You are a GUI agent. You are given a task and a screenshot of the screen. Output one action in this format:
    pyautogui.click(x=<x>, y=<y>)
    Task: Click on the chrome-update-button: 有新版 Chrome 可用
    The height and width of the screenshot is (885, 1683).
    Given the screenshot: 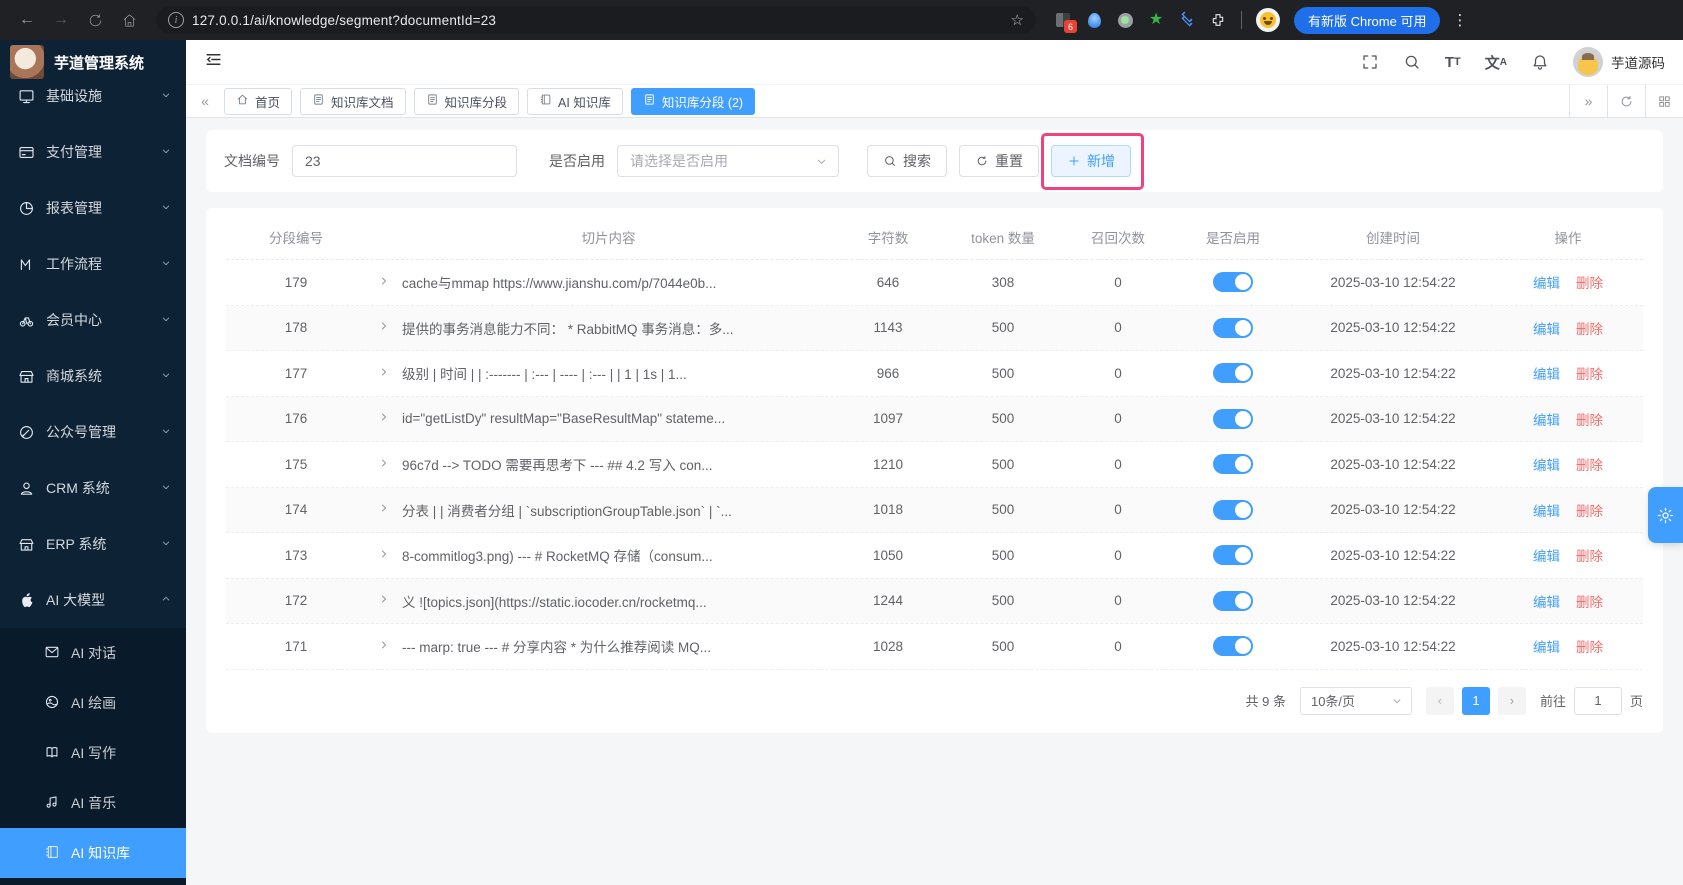 What is the action you would take?
    pyautogui.click(x=1367, y=20)
    